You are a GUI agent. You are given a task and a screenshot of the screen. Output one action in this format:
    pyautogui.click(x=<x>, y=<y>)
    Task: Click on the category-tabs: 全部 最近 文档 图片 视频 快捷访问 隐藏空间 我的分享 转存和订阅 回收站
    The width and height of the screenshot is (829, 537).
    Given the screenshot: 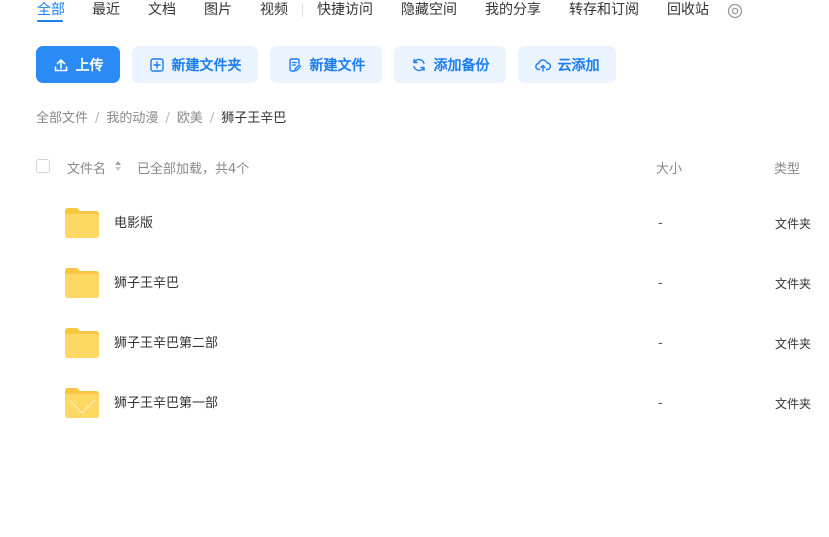 What is the action you would take?
    pyautogui.click(x=414, y=12)
    